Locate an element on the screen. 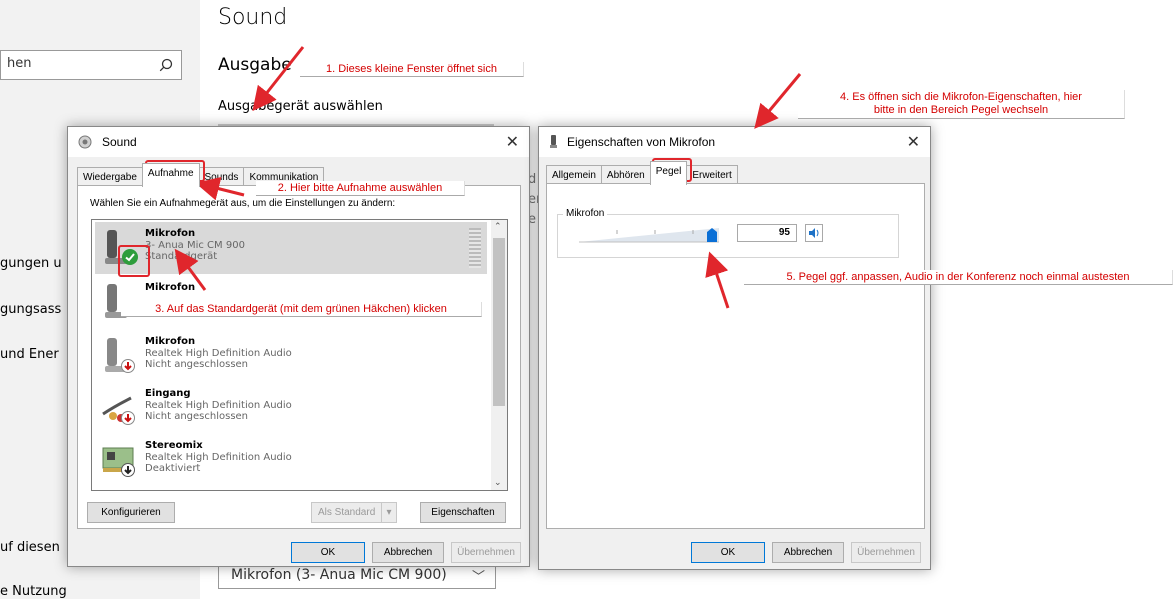 This screenshot has height=599, width=1176. tab-wiedergabe: Wiedergabe is located at coordinates (110, 177).